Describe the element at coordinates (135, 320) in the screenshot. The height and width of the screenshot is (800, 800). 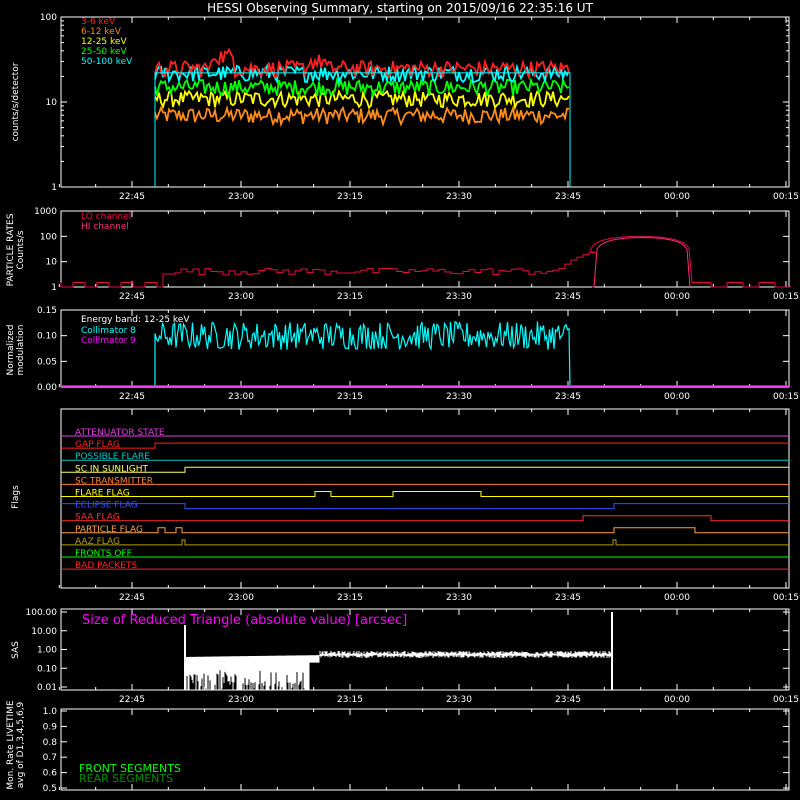
I see `legend-title: Energy band: 12-25 keV` at that location.